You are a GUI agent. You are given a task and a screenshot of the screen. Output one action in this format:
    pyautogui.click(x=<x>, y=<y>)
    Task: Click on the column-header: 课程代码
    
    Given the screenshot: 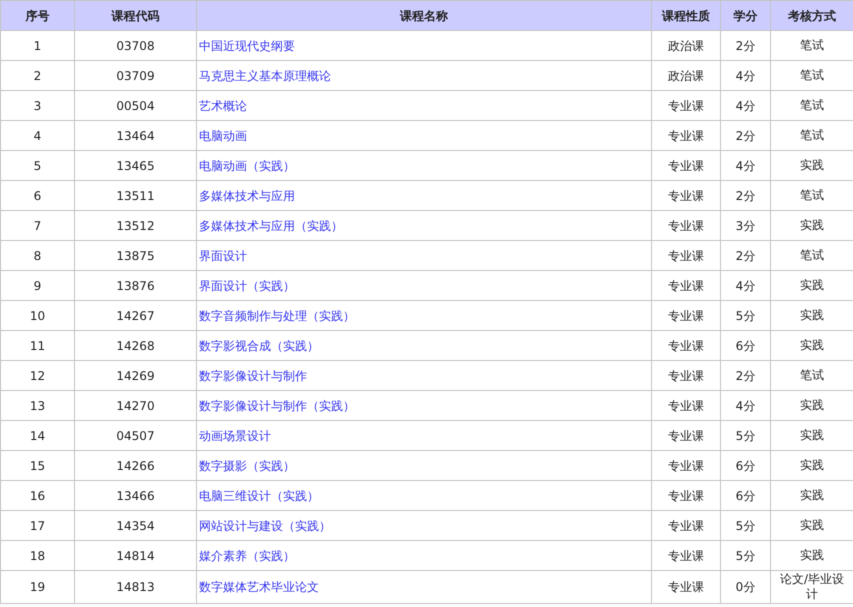 What is the action you would take?
    pyautogui.click(x=135, y=15)
    